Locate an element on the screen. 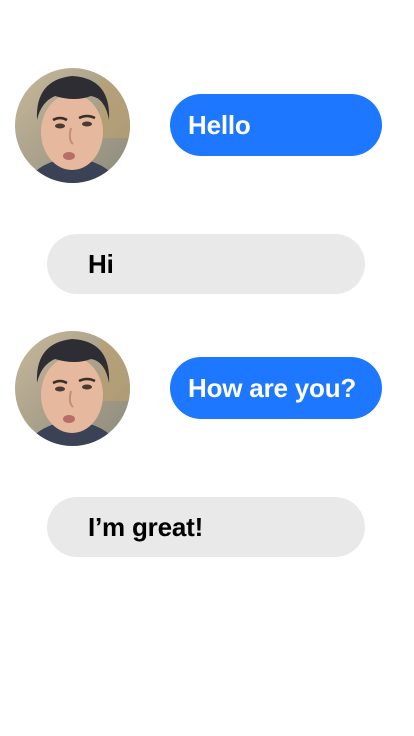 The width and height of the screenshot is (414, 736). received-message-bubble: I’m great! is located at coordinates (206, 527).